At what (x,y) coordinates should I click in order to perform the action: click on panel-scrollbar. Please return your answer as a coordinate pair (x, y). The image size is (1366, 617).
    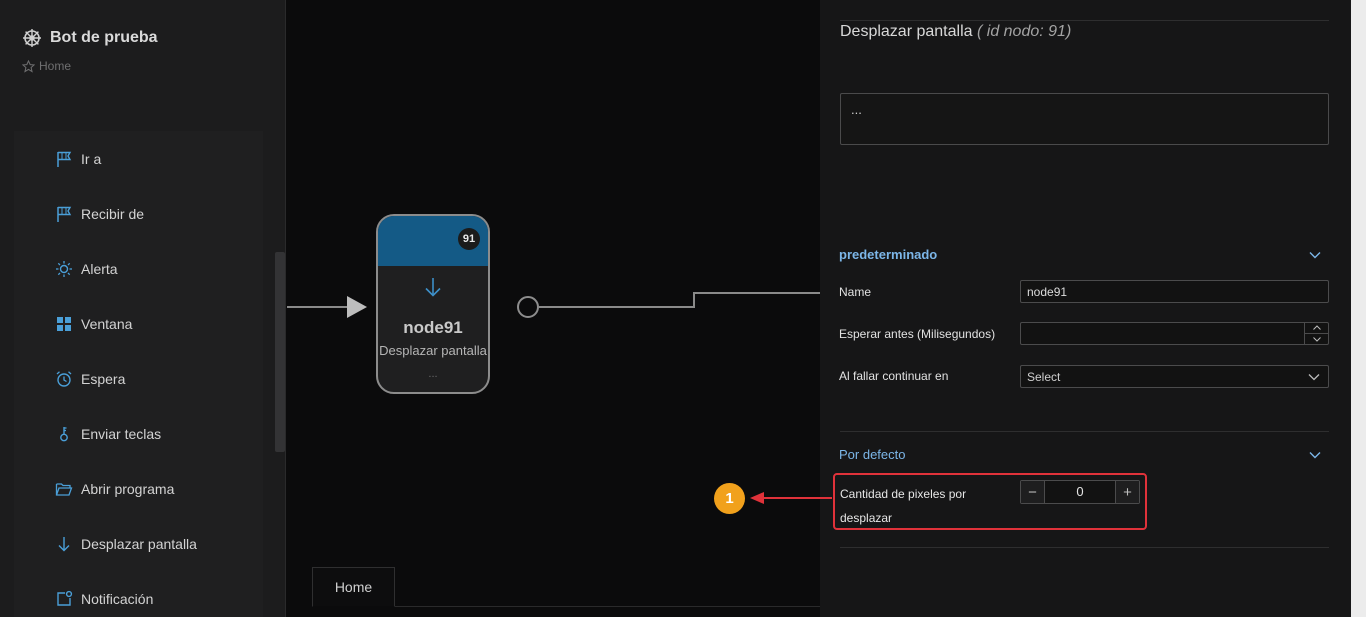
    Looking at the image, I should click on (1358, 308).